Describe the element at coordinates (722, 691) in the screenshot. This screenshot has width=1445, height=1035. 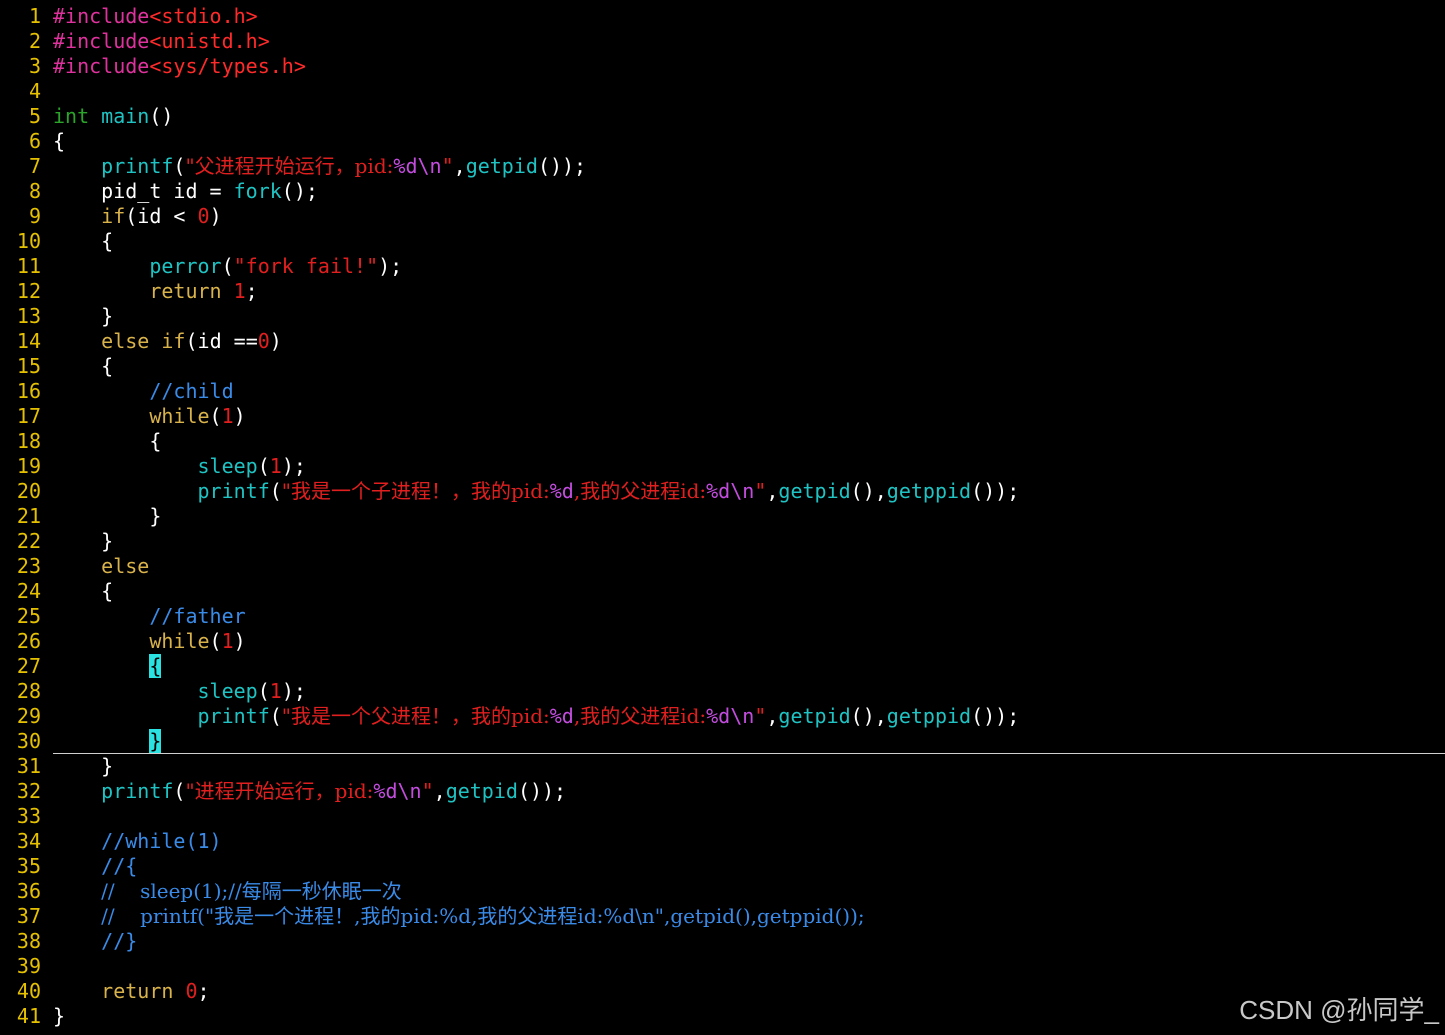
I see `code-line: 28 sleep(1);` at that location.